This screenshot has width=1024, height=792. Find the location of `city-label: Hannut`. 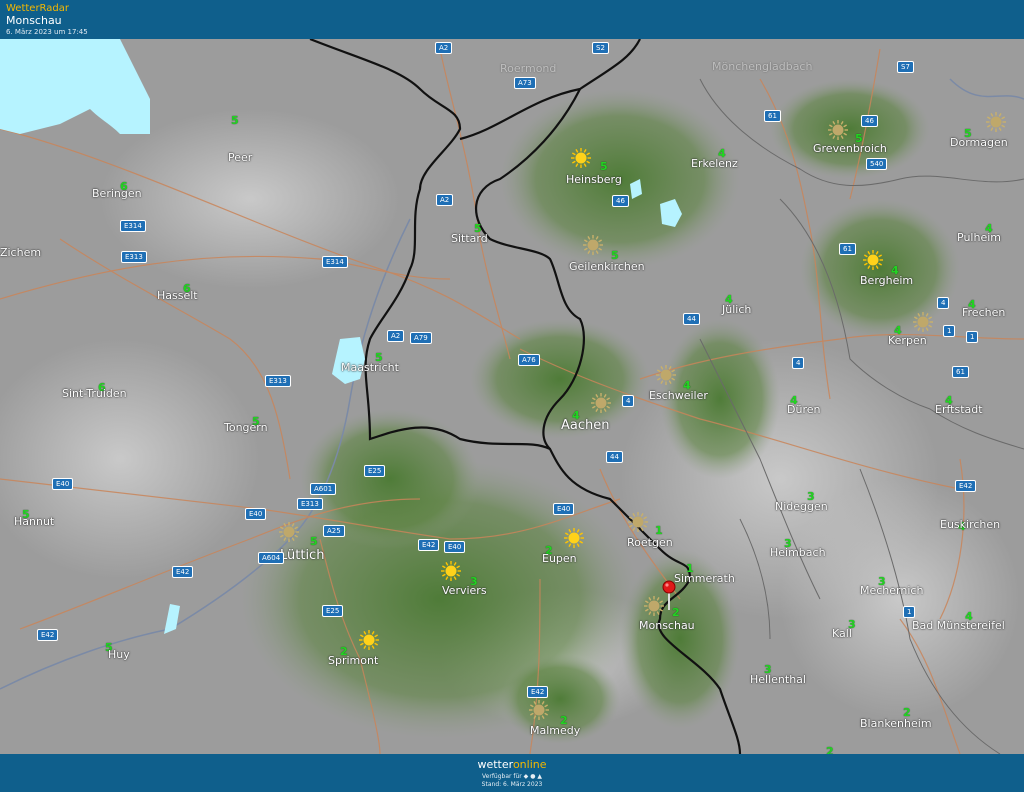

city-label: Hannut is located at coordinates (34, 521).